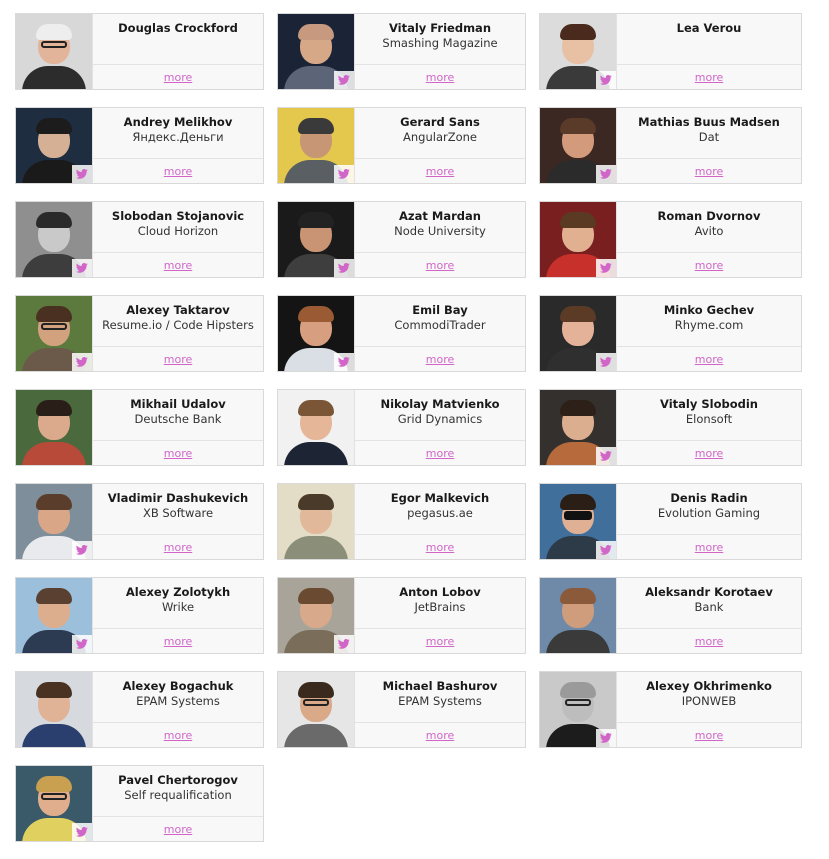  Describe the element at coordinates (178, 325) in the screenshot. I see `speaker-company: Resume.io / Code Hipsters` at that location.